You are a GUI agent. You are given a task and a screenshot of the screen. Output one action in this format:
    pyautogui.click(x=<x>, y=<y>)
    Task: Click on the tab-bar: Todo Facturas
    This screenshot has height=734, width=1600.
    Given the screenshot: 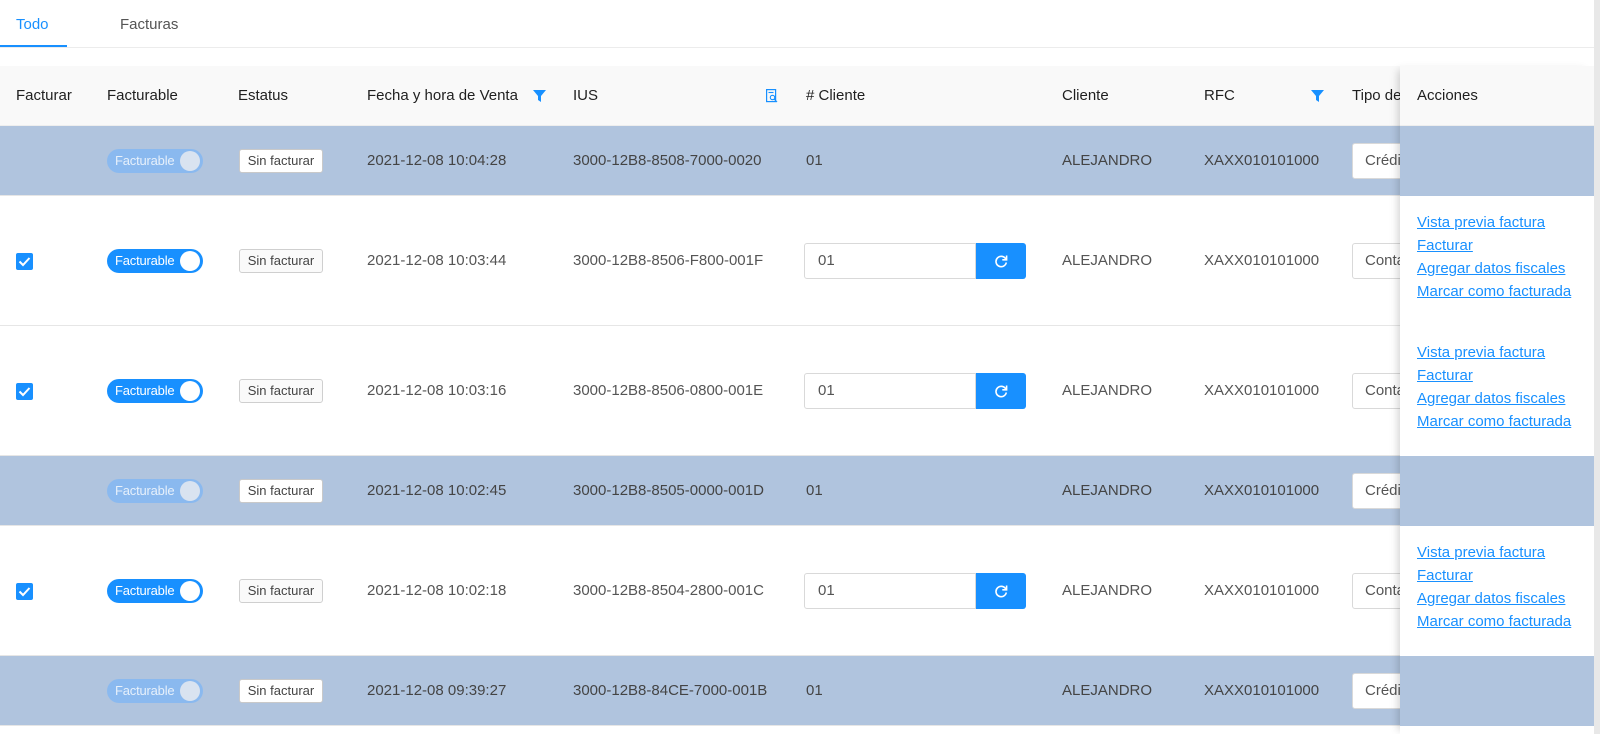 What is the action you would take?
    pyautogui.click(x=797, y=24)
    